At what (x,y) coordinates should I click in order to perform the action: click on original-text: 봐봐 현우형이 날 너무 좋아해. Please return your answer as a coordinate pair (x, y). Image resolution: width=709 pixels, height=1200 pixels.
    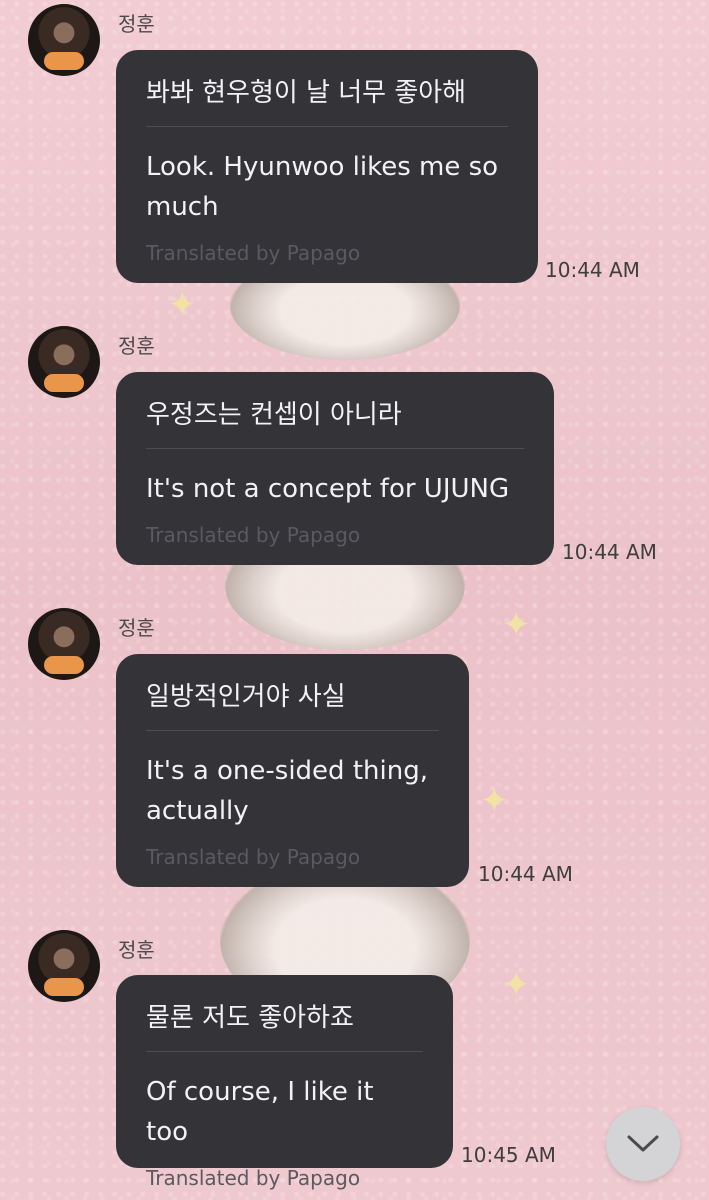
    Looking at the image, I should click on (306, 93).